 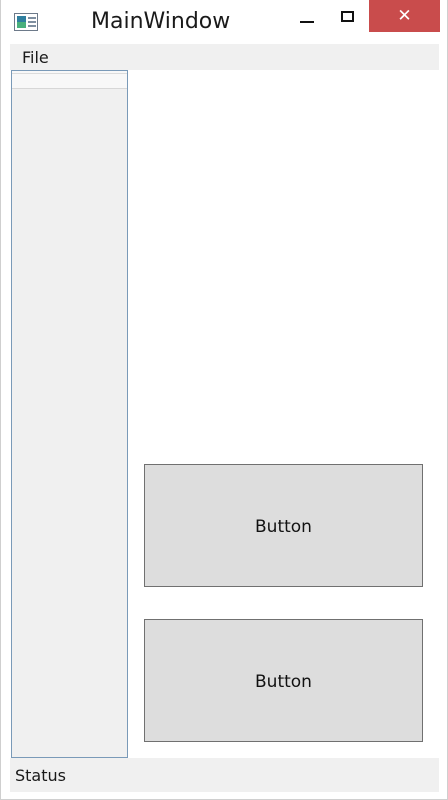 What do you see at coordinates (307, 18) in the screenshot?
I see `minimize-button` at bounding box center [307, 18].